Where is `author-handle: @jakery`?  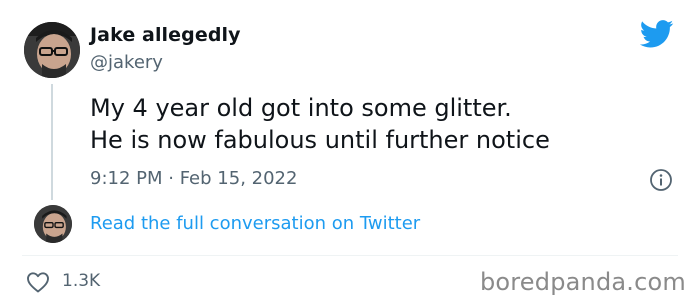
author-handle: @jakery is located at coordinates (126, 62).